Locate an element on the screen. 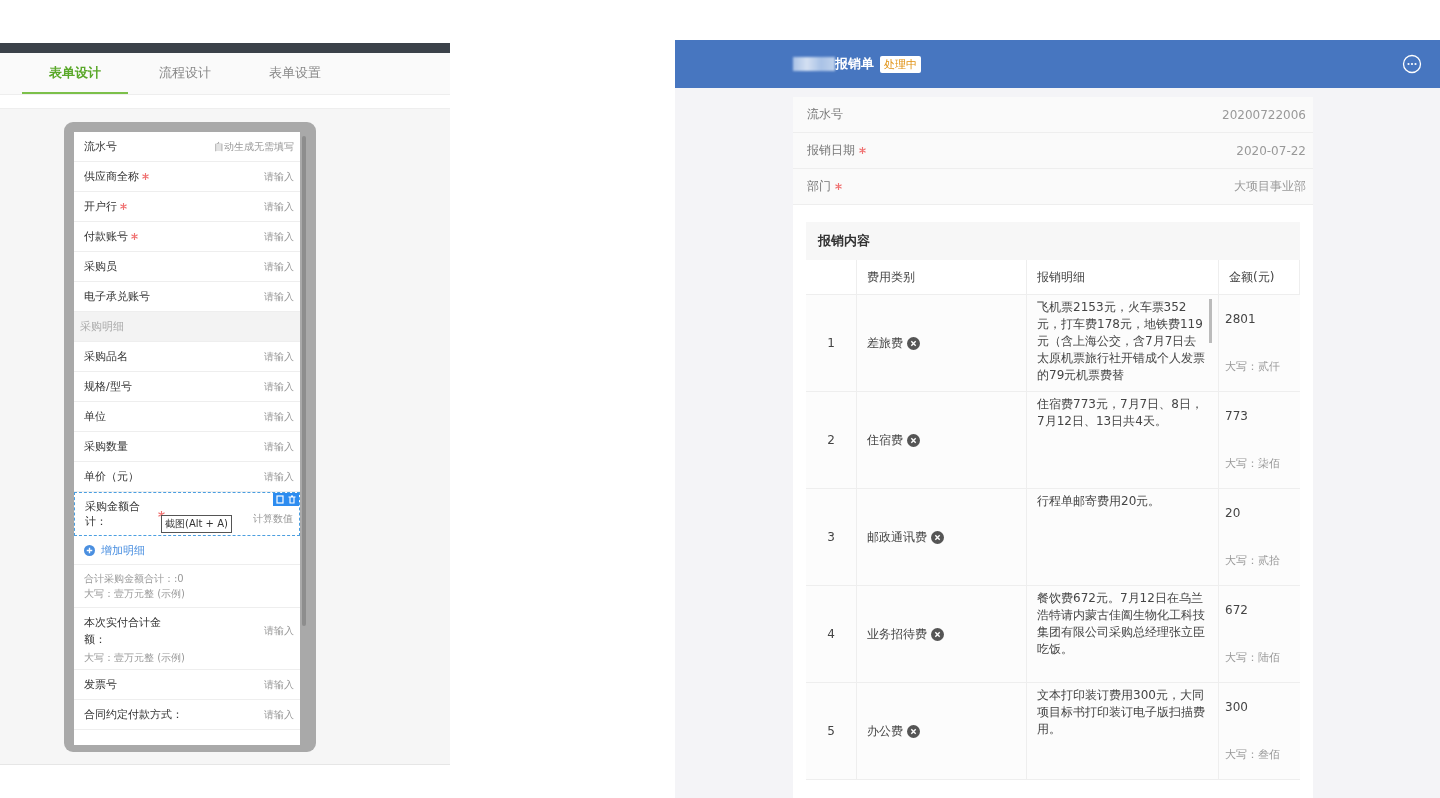  summary-text: 大写：壹万元整 (示例) is located at coordinates (135, 594).